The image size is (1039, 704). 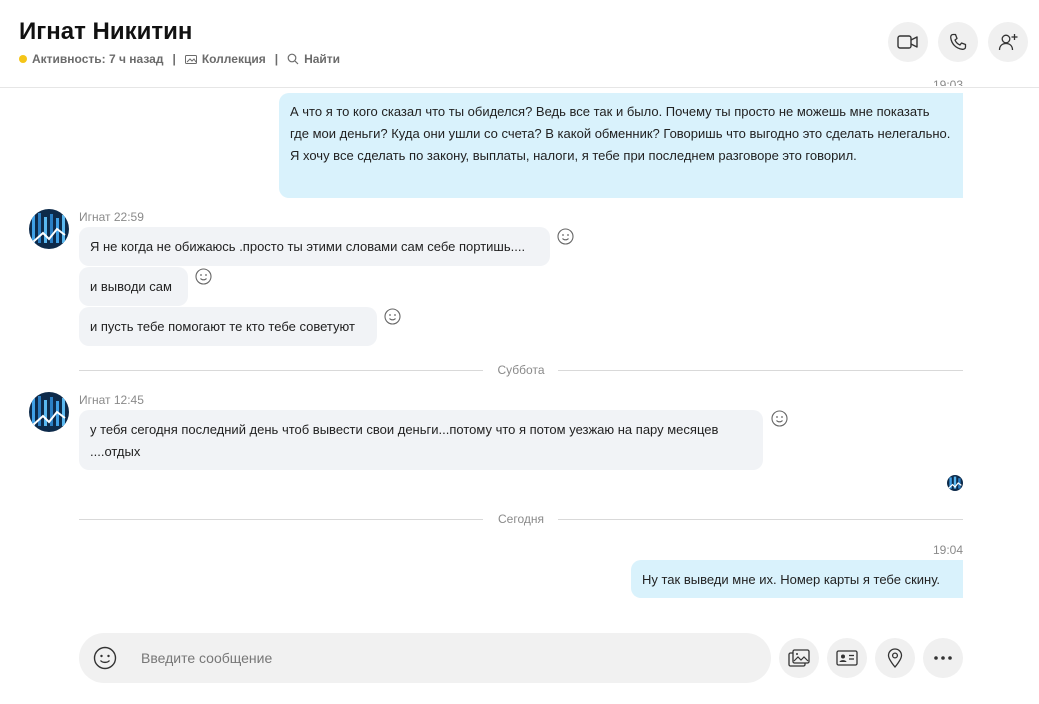 What do you see at coordinates (322, 59) in the screenshot?
I see `find-link: Найти` at bounding box center [322, 59].